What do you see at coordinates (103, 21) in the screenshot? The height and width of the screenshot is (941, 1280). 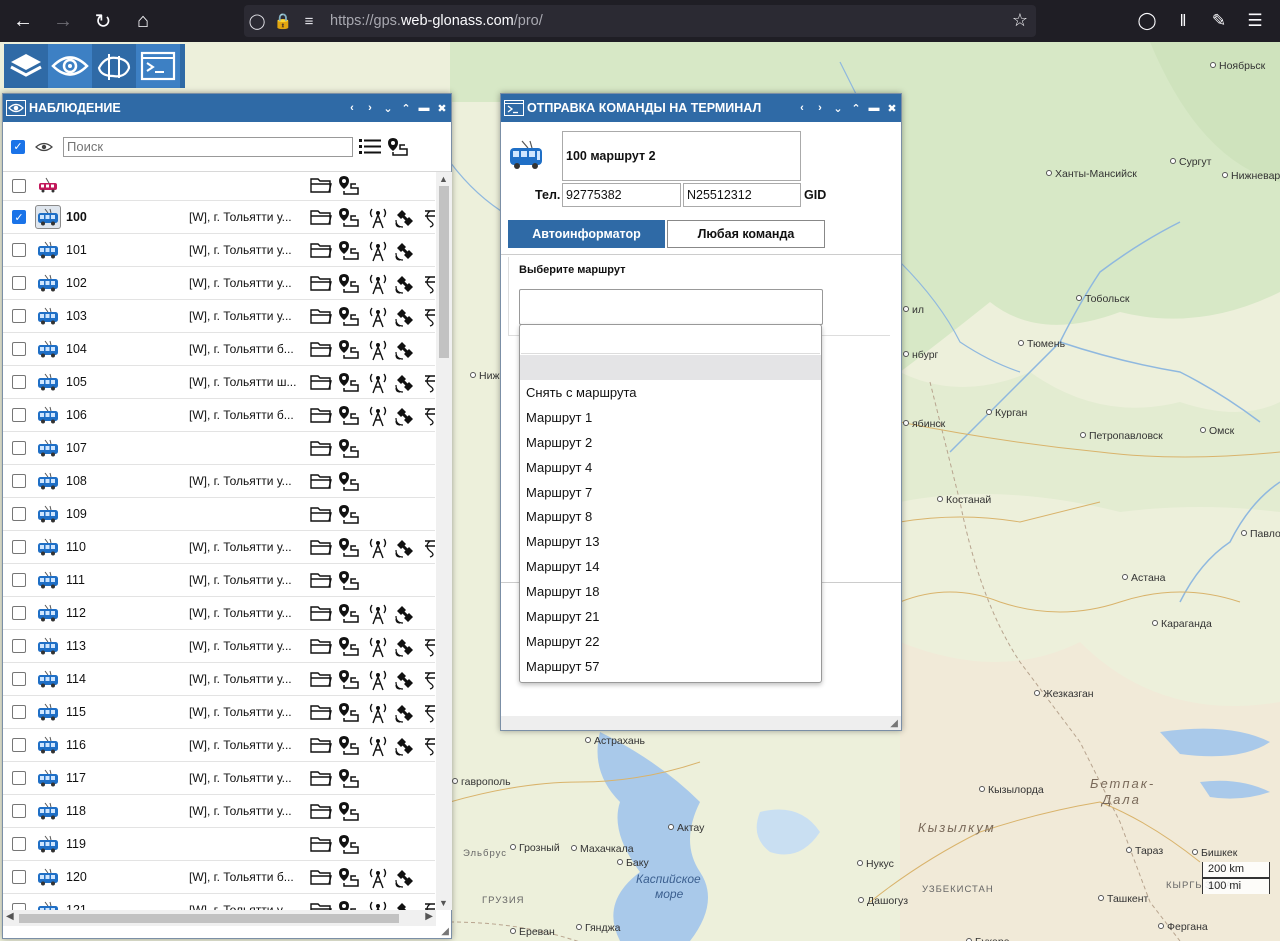 I see `reload-icon: ↻` at bounding box center [103, 21].